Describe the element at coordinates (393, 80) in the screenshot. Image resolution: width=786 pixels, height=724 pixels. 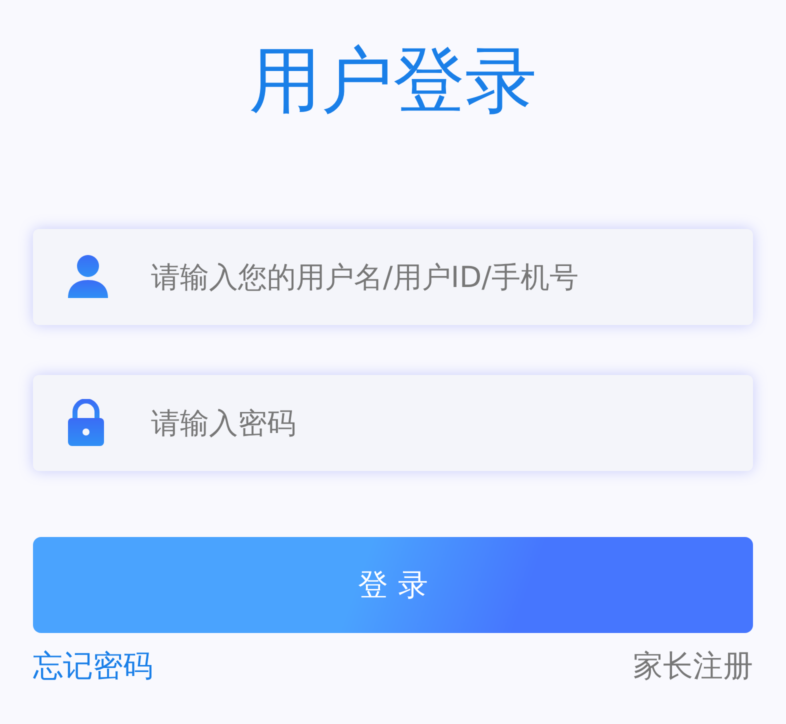
I see `page-title: 用户登录` at that location.